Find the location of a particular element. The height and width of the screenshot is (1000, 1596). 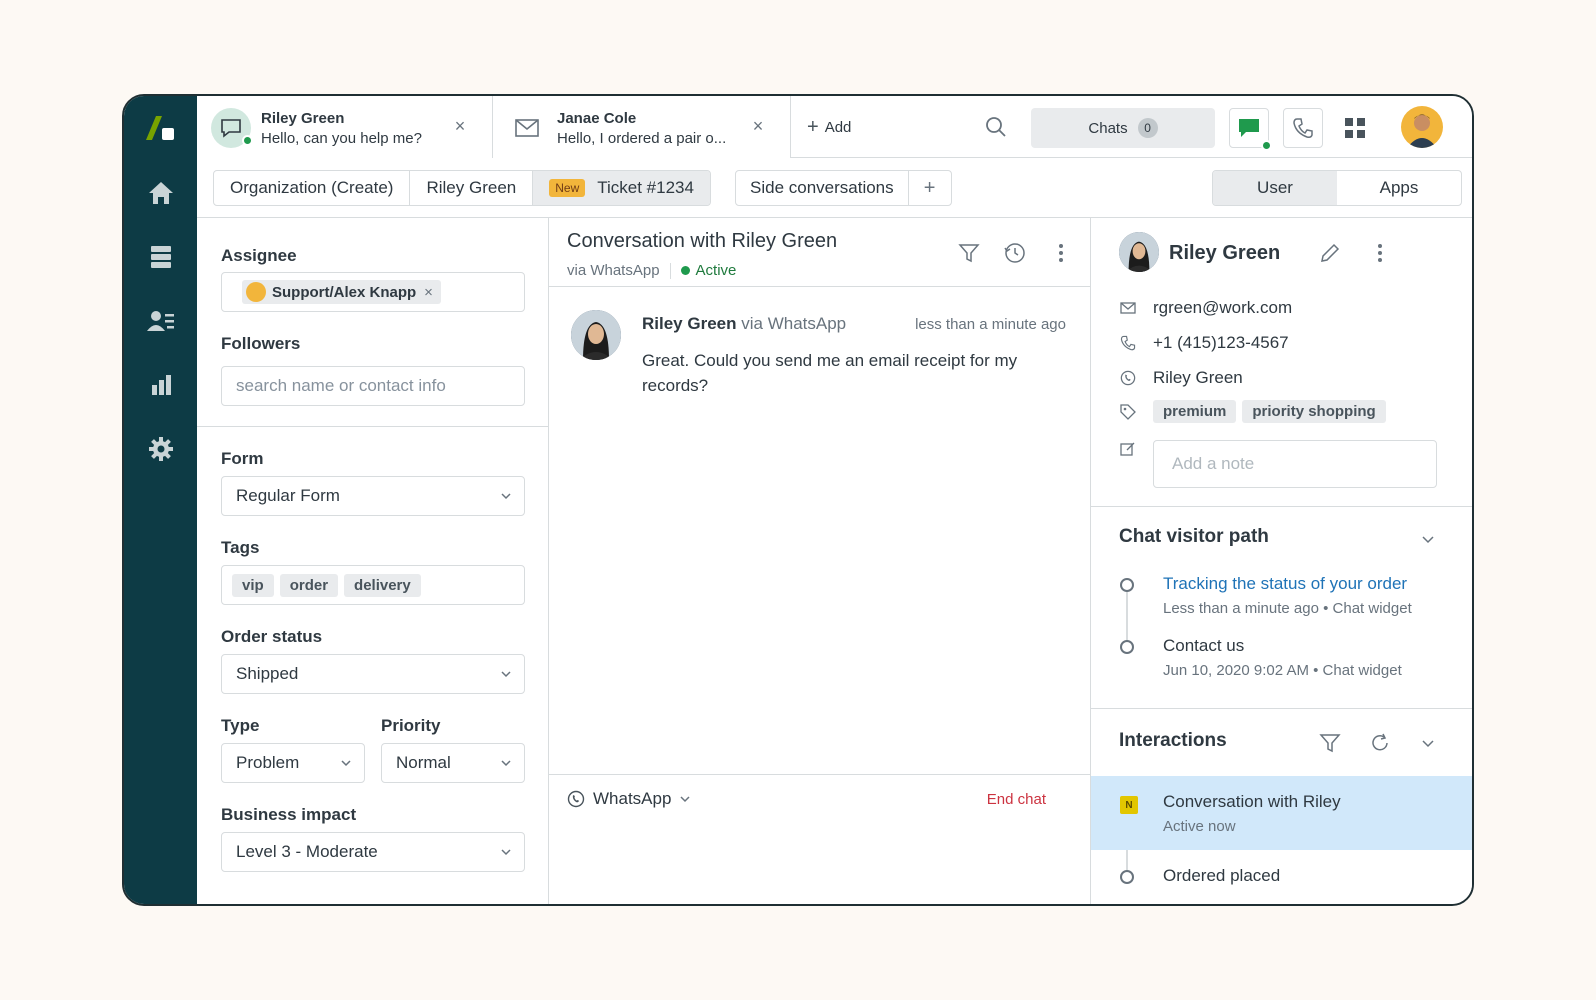

order-status-label: Order status is located at coordinates (272, 636).